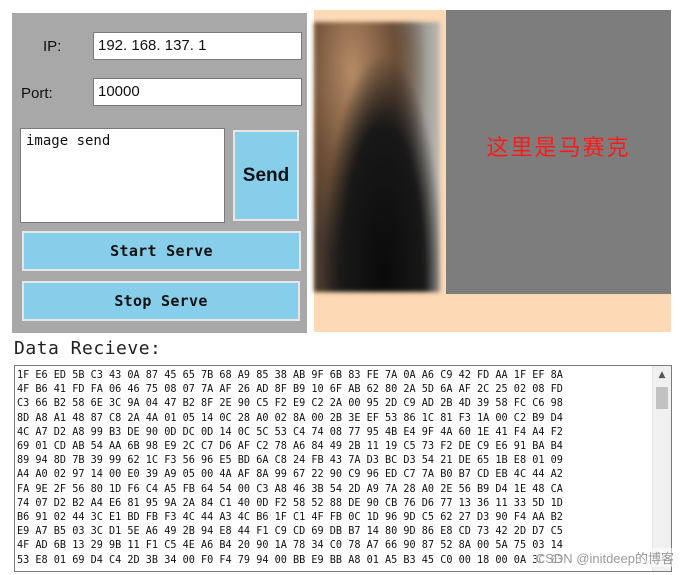 Image resolution: width=690 pixels, height=575 pixels. What do you see at coordinates (122, 175) in the screenshot?
I see `message-textarea: image send` at bounding box center [122, 175].